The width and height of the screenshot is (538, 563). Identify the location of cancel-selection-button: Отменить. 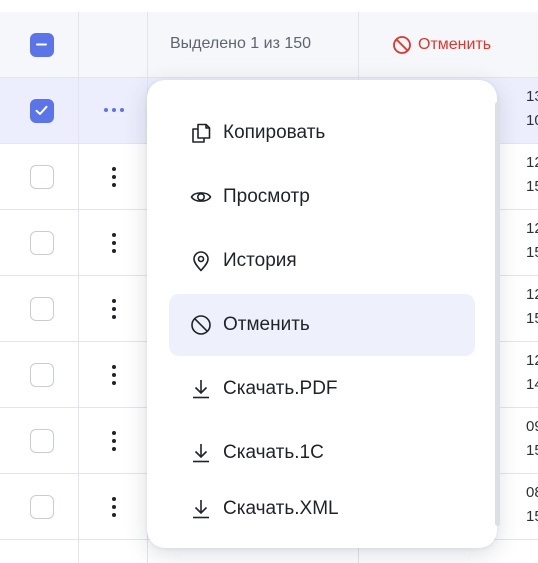
(441, 45).